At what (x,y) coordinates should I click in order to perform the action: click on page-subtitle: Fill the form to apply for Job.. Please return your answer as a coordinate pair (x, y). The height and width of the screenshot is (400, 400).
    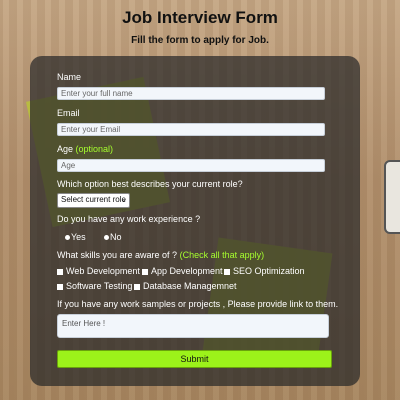
    Looking at the image, I should click on (200, 40).